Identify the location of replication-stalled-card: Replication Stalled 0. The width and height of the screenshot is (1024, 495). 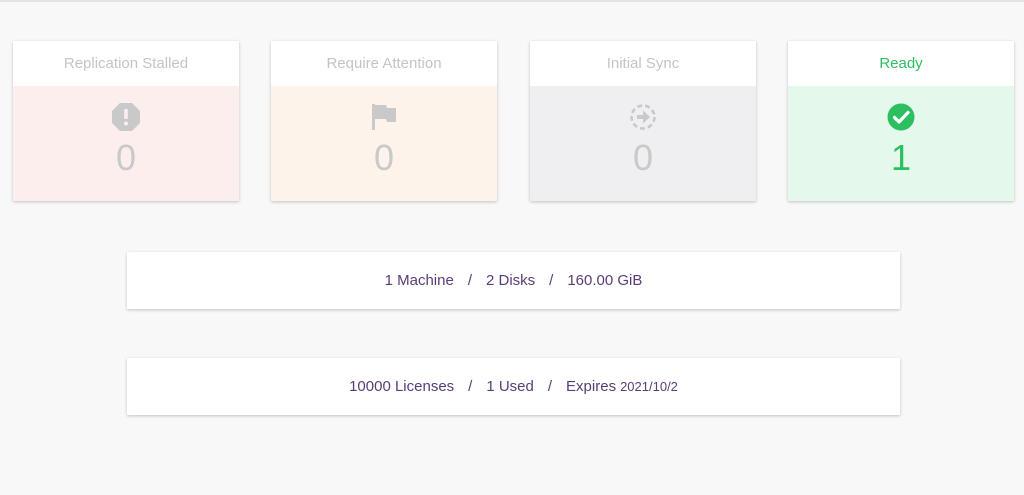
(126, 121).